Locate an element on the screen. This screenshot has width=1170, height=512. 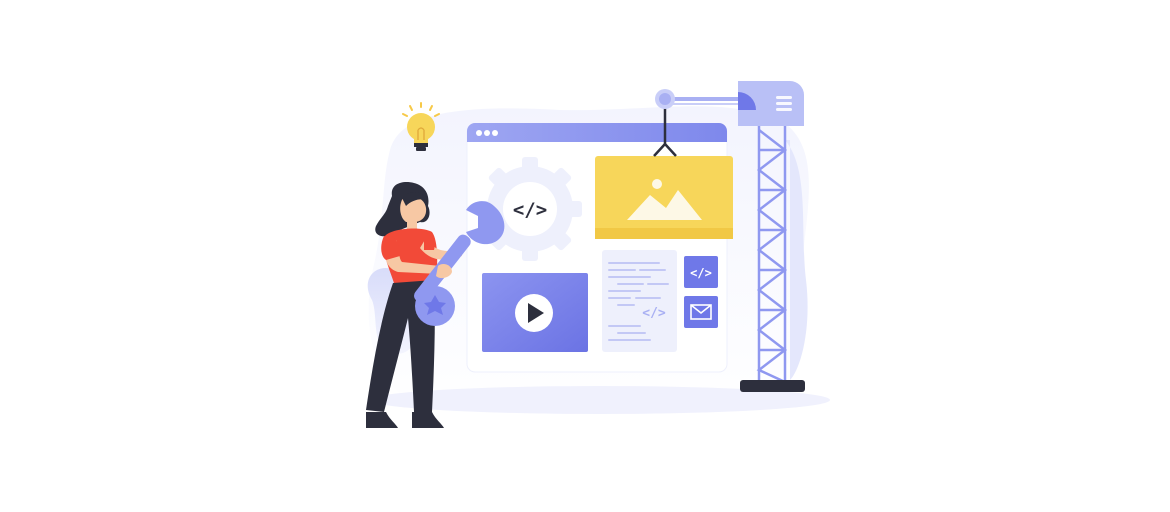
video-card is located at coordinates (535, 312).